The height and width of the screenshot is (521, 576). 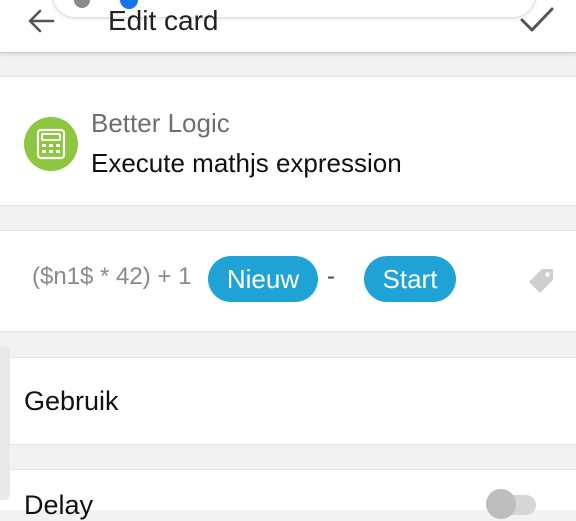 What do you see at coordinates (288, 26) in the screenshot?
I see `app-header: Edit card` at bounding box center [288, 26].